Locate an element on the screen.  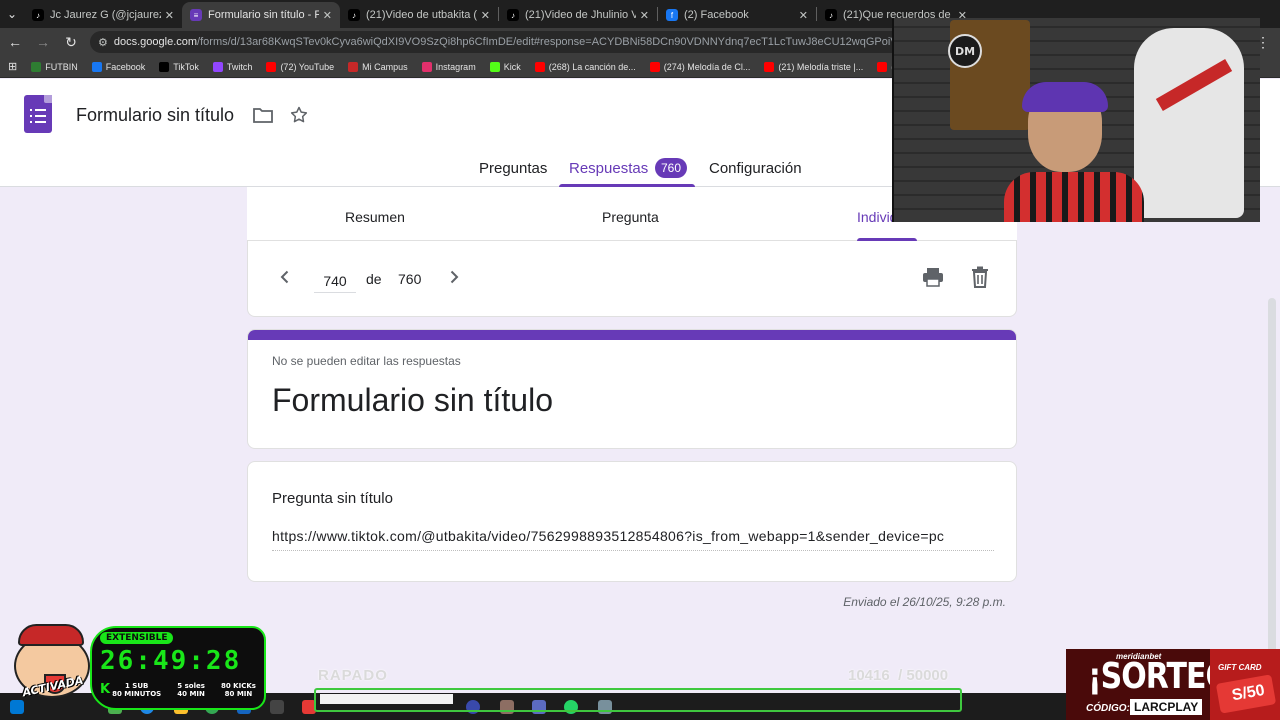
chevron-right-icon is located at coordinates (454, 277).